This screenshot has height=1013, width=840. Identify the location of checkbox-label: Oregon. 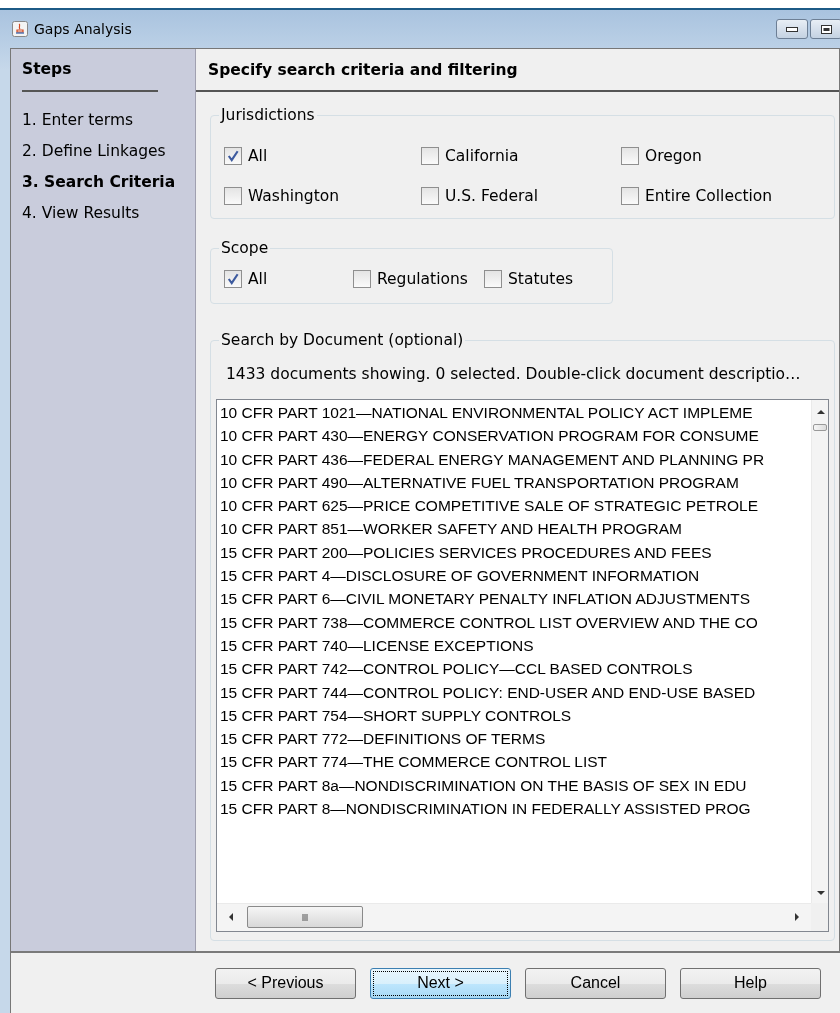
(673, 156).